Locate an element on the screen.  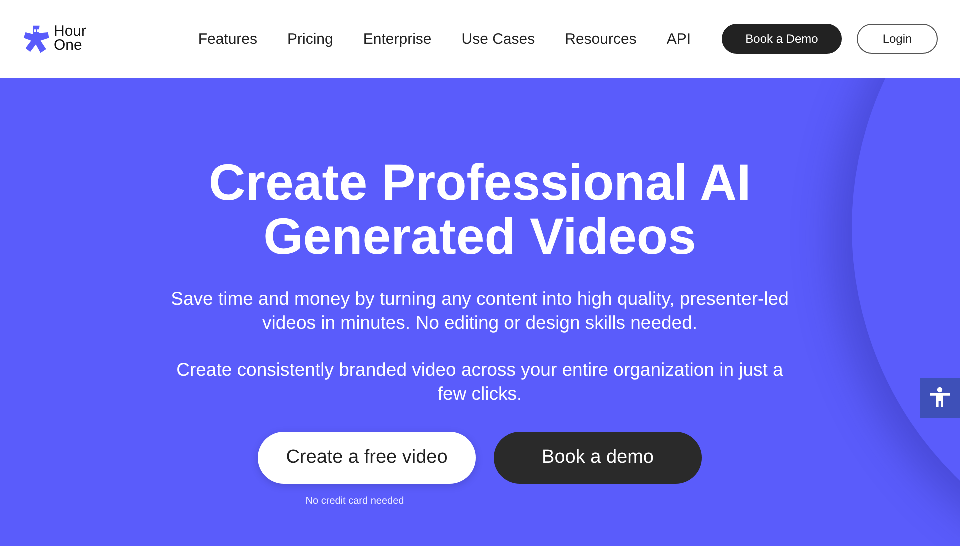
book-demo-button: Book a Demo is located at coordinates (782, 39).